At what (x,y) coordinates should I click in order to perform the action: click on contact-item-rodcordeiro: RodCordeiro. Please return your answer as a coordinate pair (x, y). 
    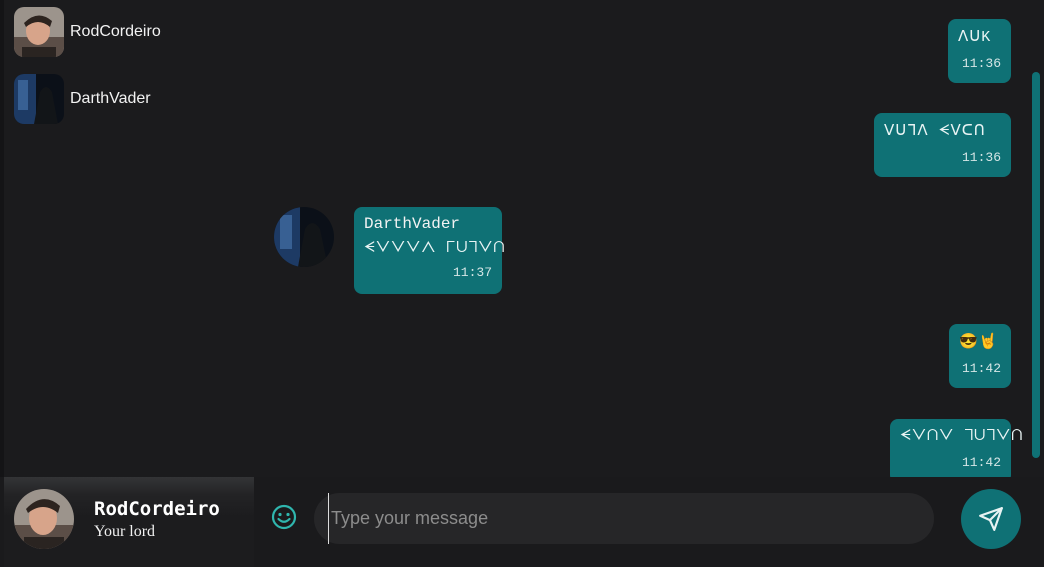
    Looking at the image, I should click on (87, 32).